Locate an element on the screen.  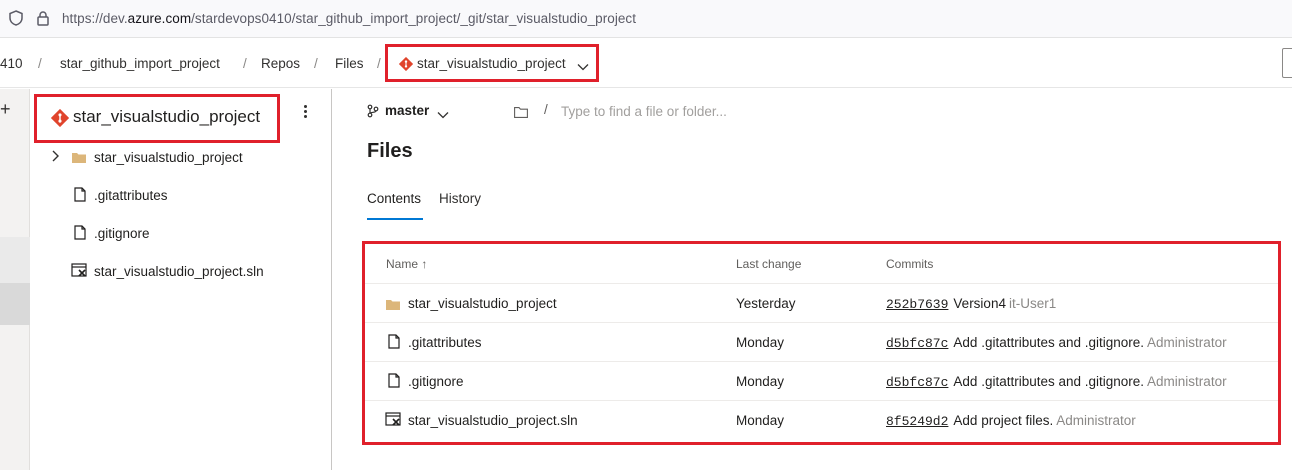
tree-item-file: star_visualstudio_project.sln is located at coordinates (191, 272).